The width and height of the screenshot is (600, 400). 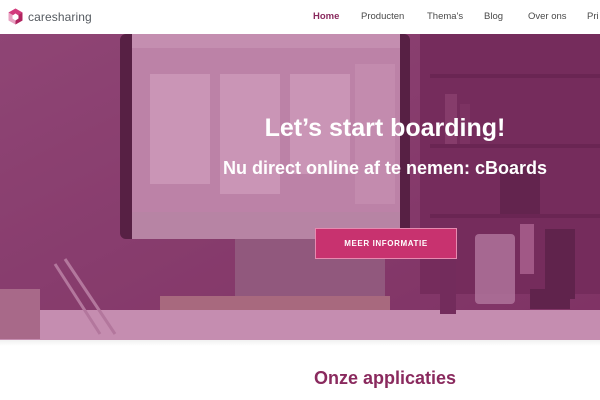 I want to click on meer-informatie-button: MEER INFORMATIE, so click(x=386, y=243).